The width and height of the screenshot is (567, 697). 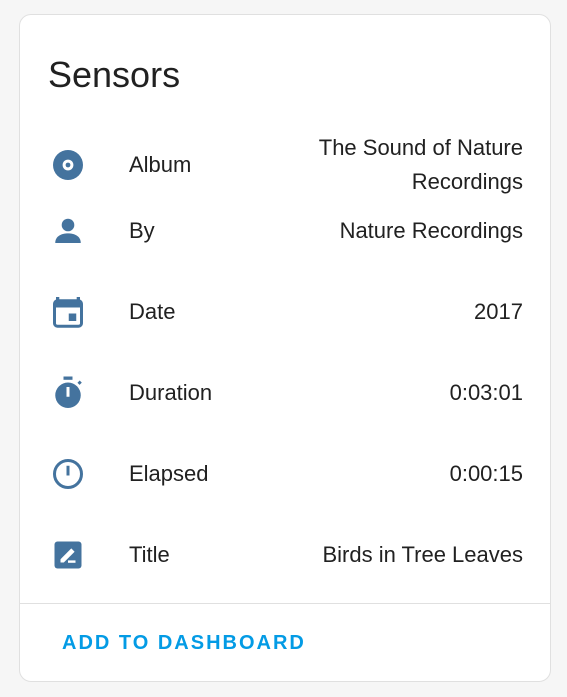 I want to click on row-label: By, so click(x=142, y=230).